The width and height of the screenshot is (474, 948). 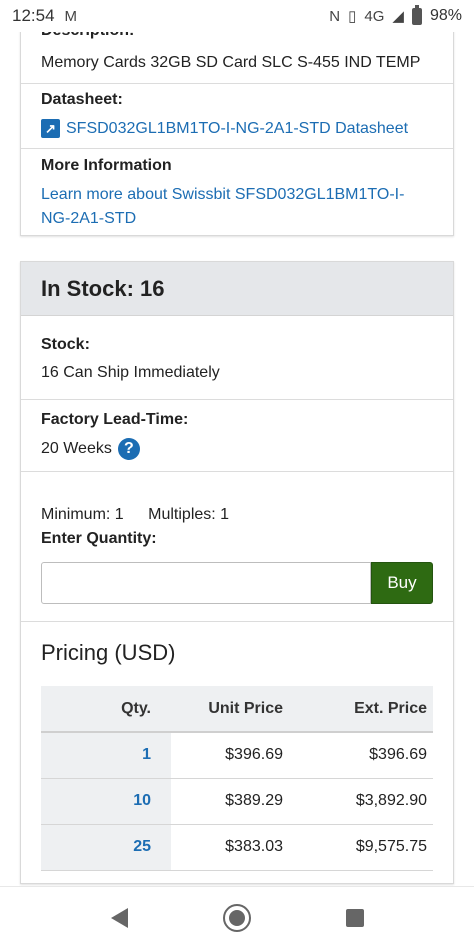 I want to click on unit-price: $389.29, so click(x=231, y=801).